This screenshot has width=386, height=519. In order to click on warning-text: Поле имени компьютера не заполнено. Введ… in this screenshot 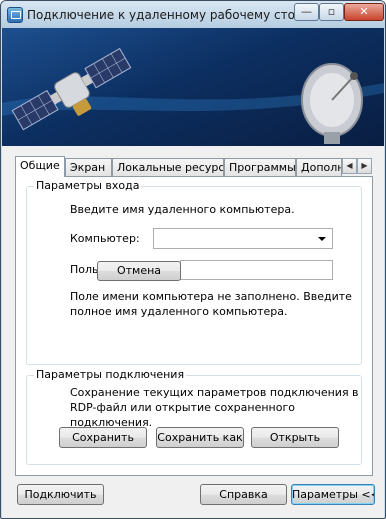, I will do `click(211, 304)`.